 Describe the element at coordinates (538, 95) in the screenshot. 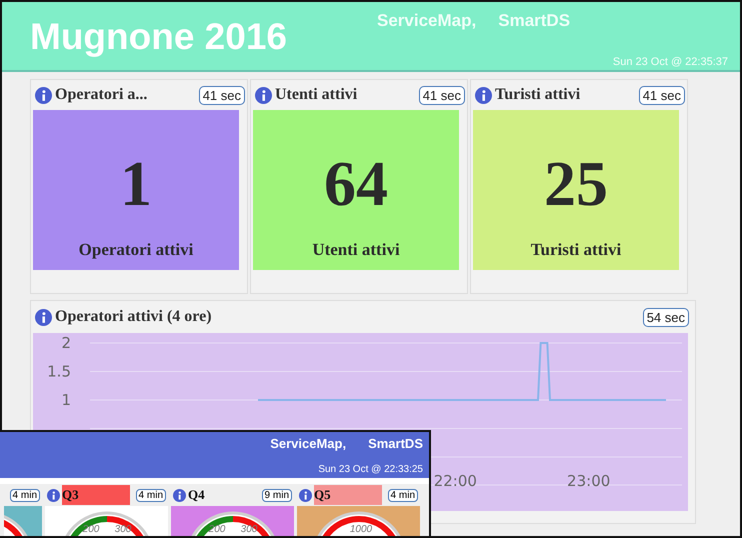

I see `widget-title: Turisti attivi` at that location.